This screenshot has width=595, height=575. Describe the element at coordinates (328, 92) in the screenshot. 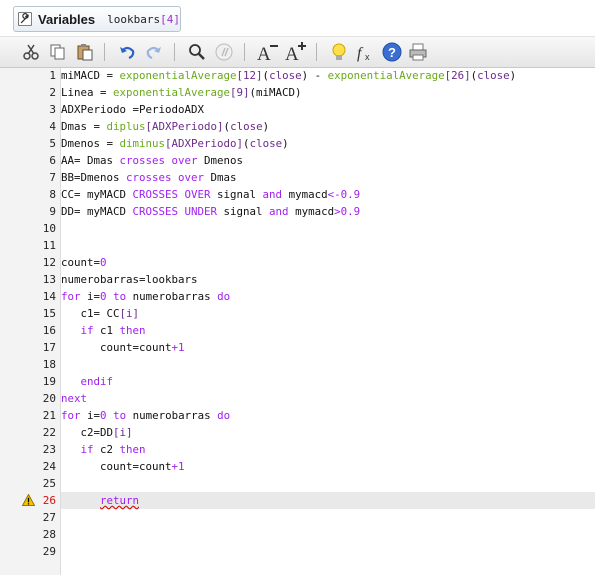

I see `code-text: Linea = exponentialAverage[9](miMACD)` at that location.